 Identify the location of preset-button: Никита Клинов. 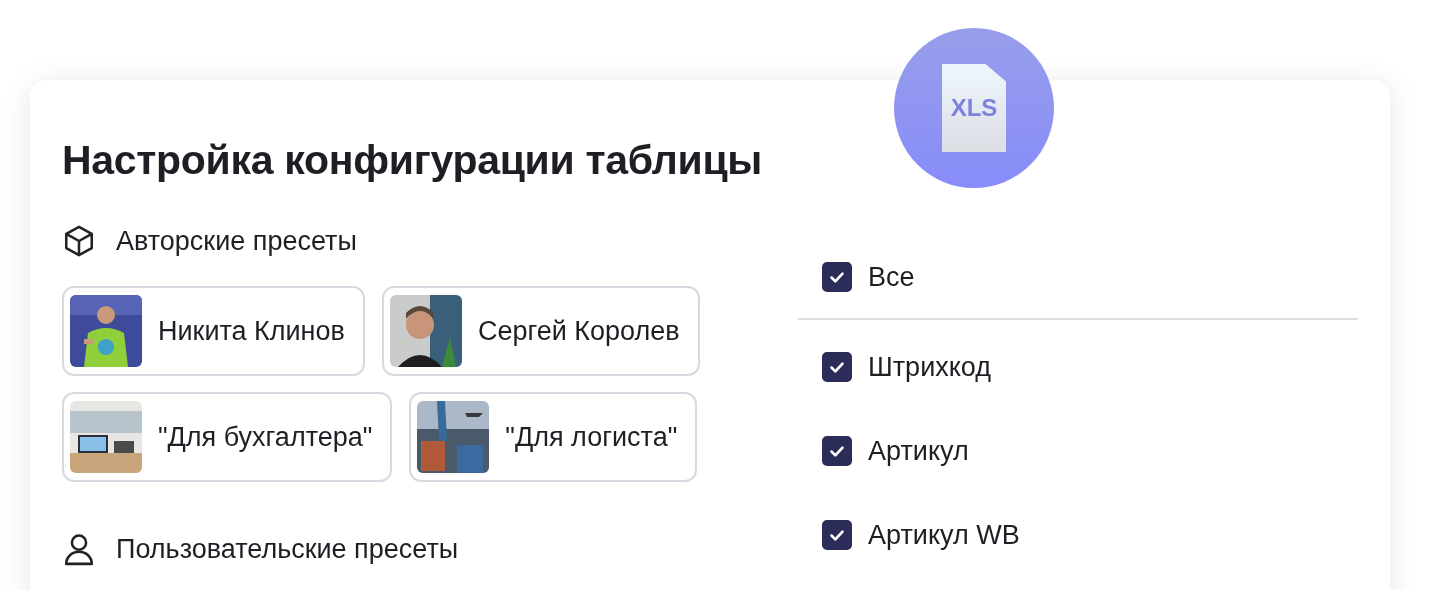
(213, 331).